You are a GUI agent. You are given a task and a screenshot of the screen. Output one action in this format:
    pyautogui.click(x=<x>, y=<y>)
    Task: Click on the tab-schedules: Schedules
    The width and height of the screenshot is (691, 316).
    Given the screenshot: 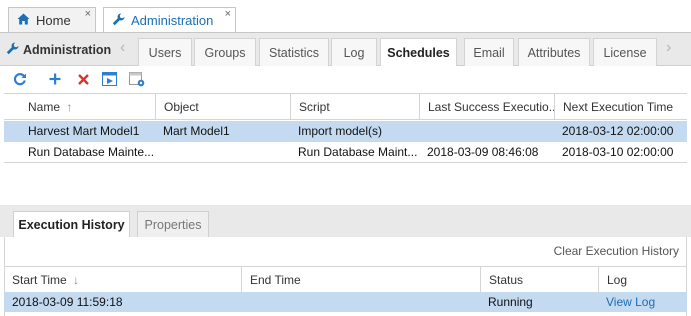 What is the action you would take?
    pyautogui.click(x=418, y=52)
    